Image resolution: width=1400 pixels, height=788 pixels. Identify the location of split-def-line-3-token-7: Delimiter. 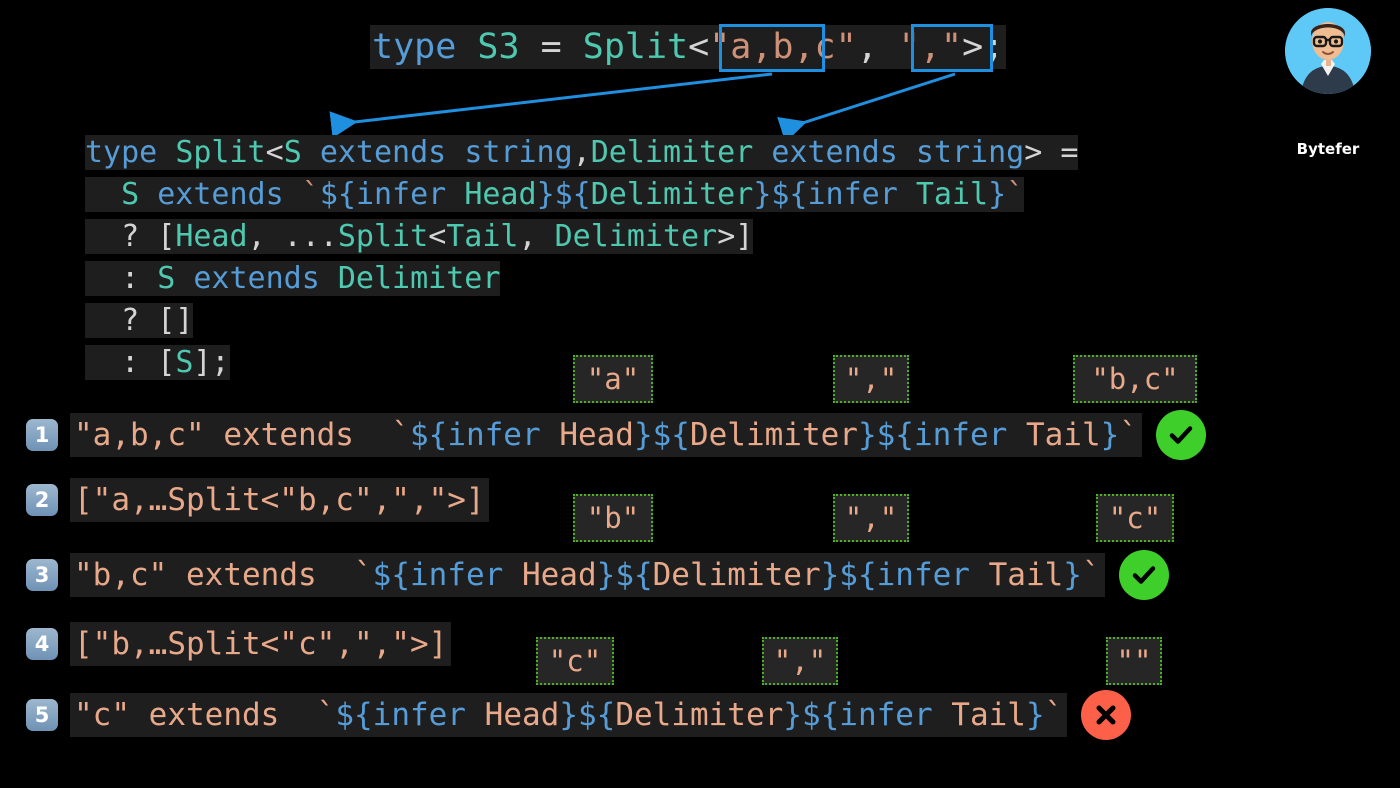
(636, 236).